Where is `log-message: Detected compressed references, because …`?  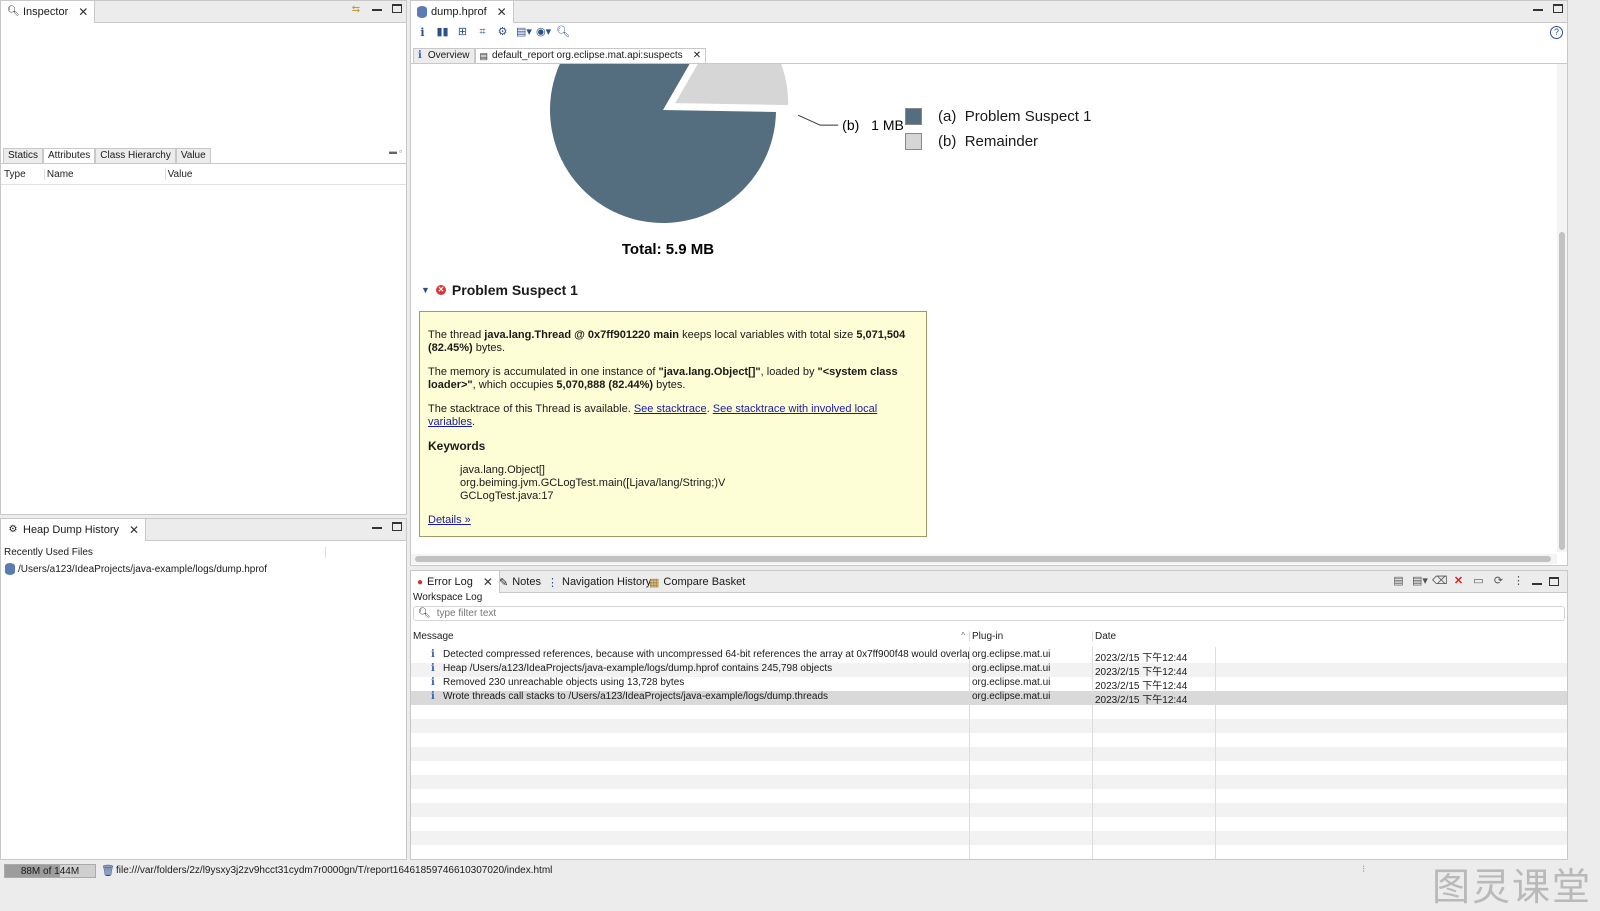
log-message: Detected compressed references, because … is located at coordinates (706, 654).